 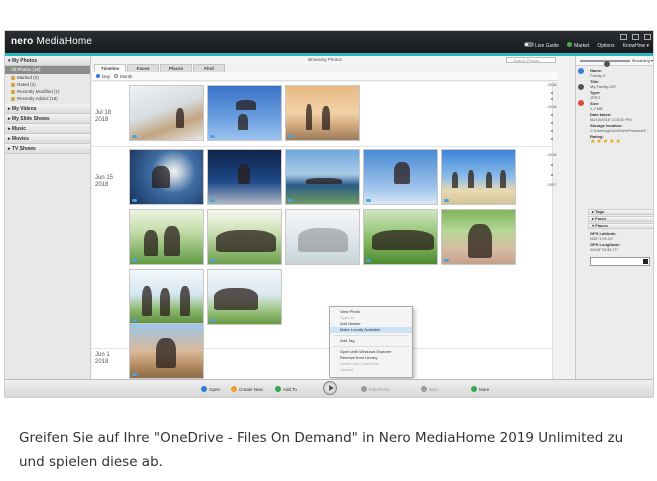 What do you see at coordinates (209, 68) in the screenshot?
I see `tab-find: Find` at bounding box center [209, 68].